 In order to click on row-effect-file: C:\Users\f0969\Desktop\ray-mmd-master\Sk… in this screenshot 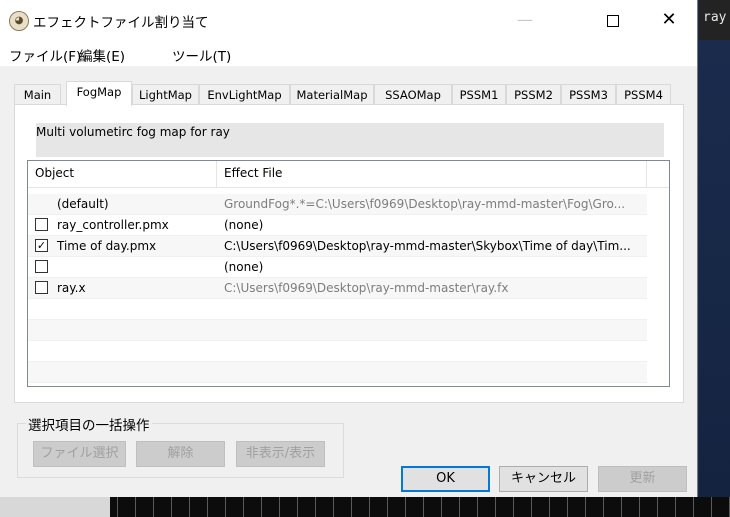, I will do `click(427, 246)`.